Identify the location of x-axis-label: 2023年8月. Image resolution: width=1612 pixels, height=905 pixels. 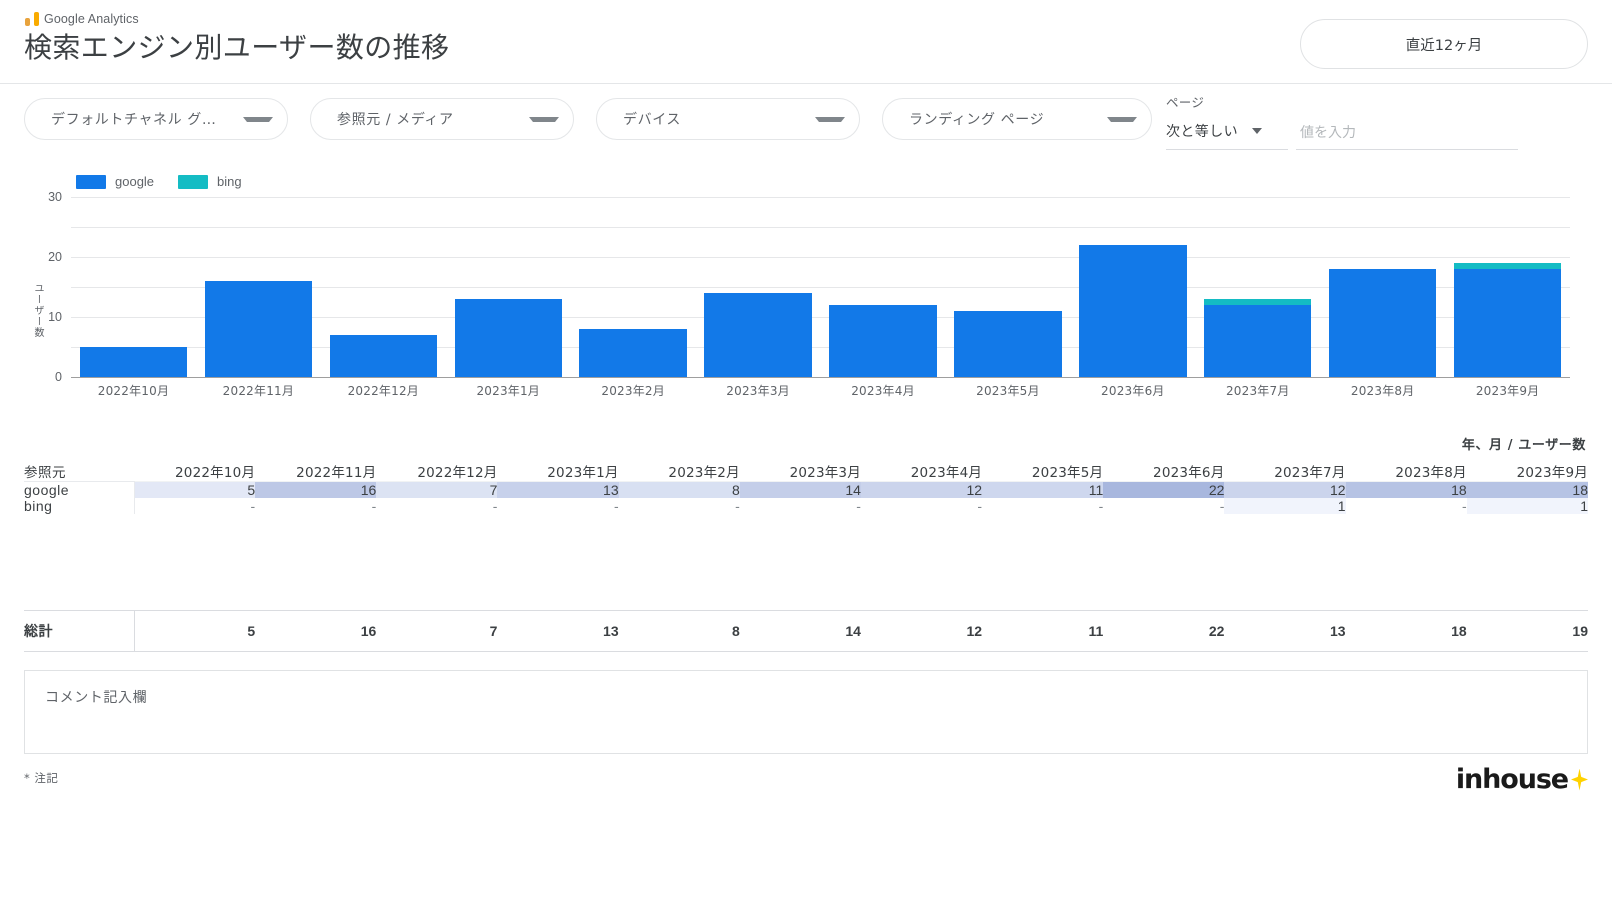
(1382, 391).